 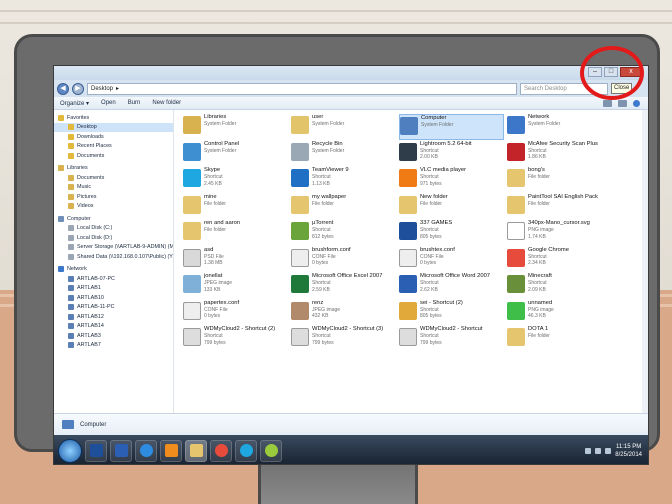 I want to click on sidebar-item: Downloads, so click(x=113, y=137).